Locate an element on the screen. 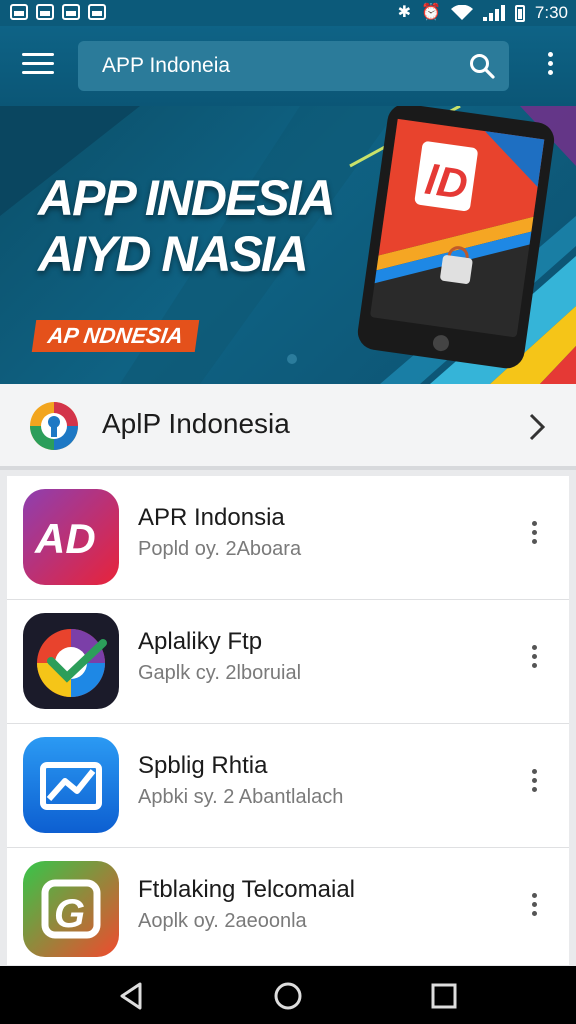 This screenshot has height=1024, width=576. carousel-indicator is located at coordinates (292, 359).